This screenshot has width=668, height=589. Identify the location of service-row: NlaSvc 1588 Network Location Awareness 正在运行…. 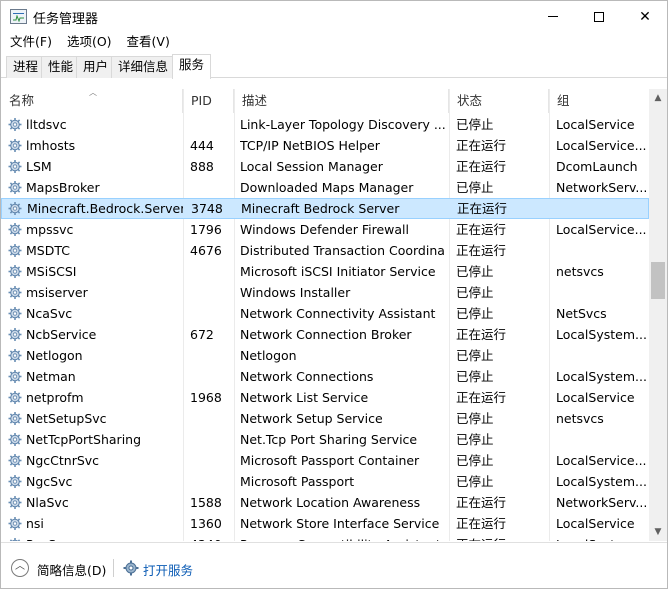
(325, 502).